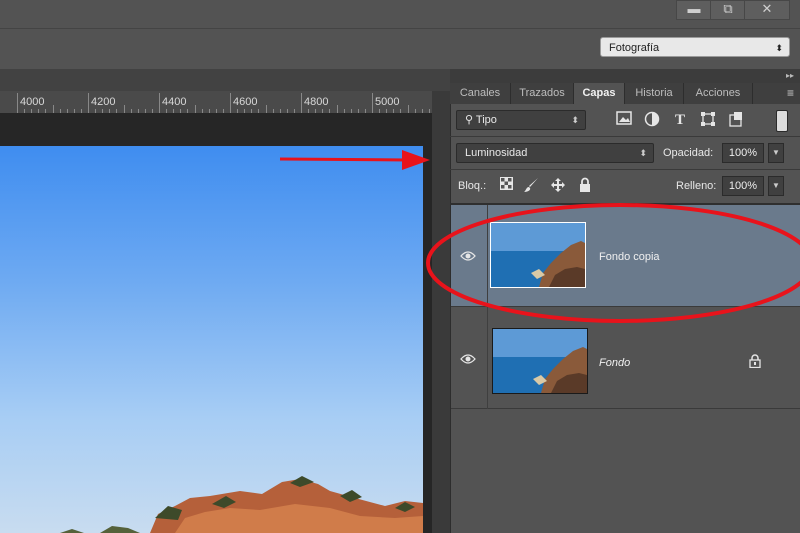 This screenshot has width=800, height=533. Describe the element at coordinates (652, 120) in the screenshot. I see `adjustment-filter-icon` at that location.